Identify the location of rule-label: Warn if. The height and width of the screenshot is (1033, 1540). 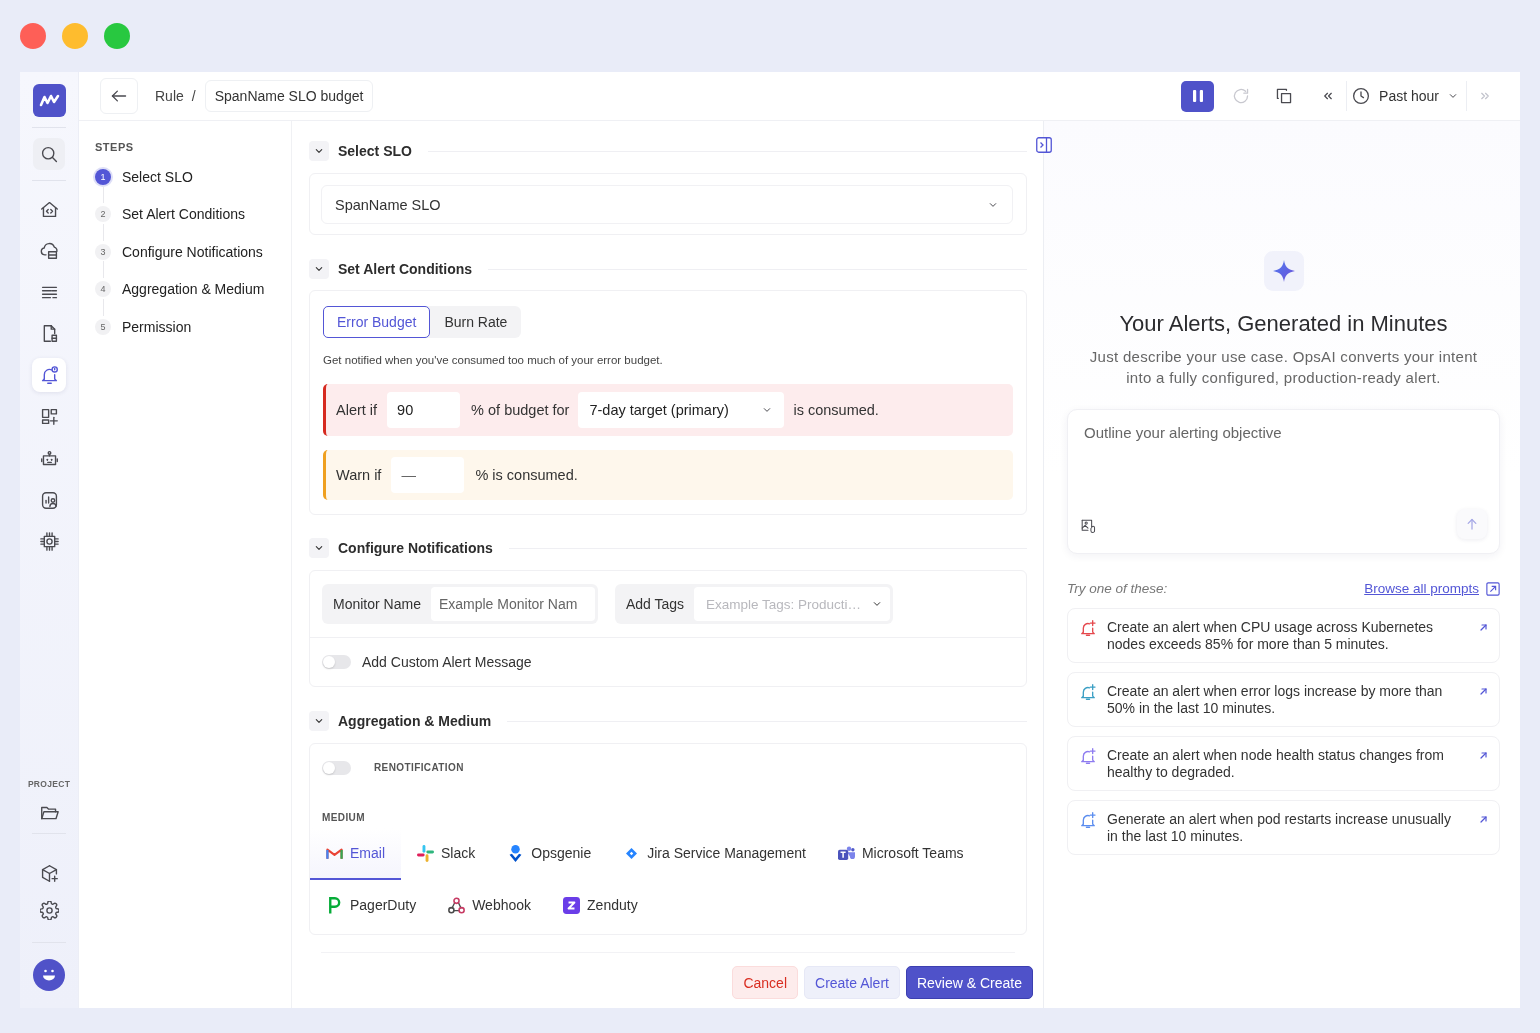
(359, 475).